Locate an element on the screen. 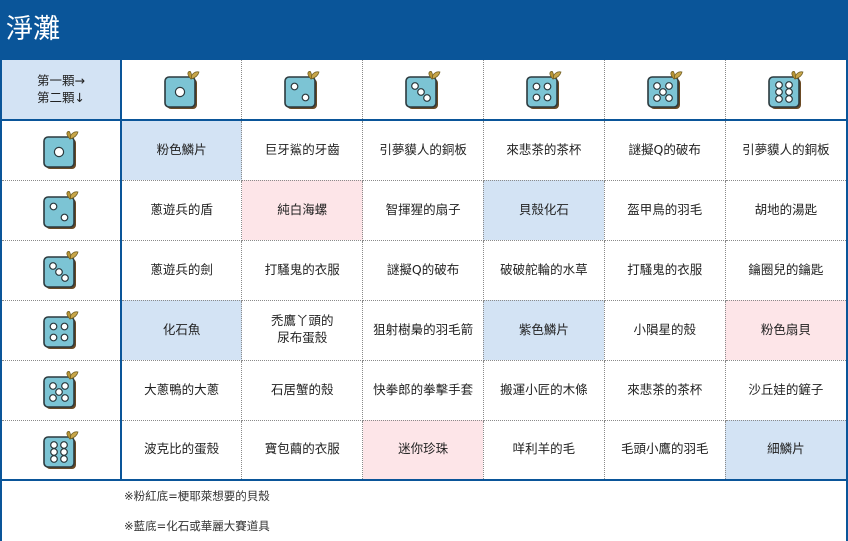  item-cell: 蔥遊兵的盾 is located at coordinates (181, 210).